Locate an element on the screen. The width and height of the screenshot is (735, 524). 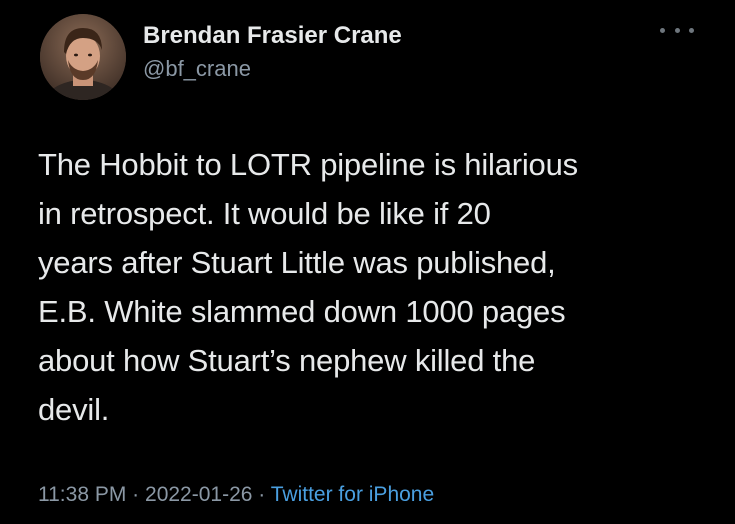
tweet-time: 11:38 PM is located at coordinates (82, 494).